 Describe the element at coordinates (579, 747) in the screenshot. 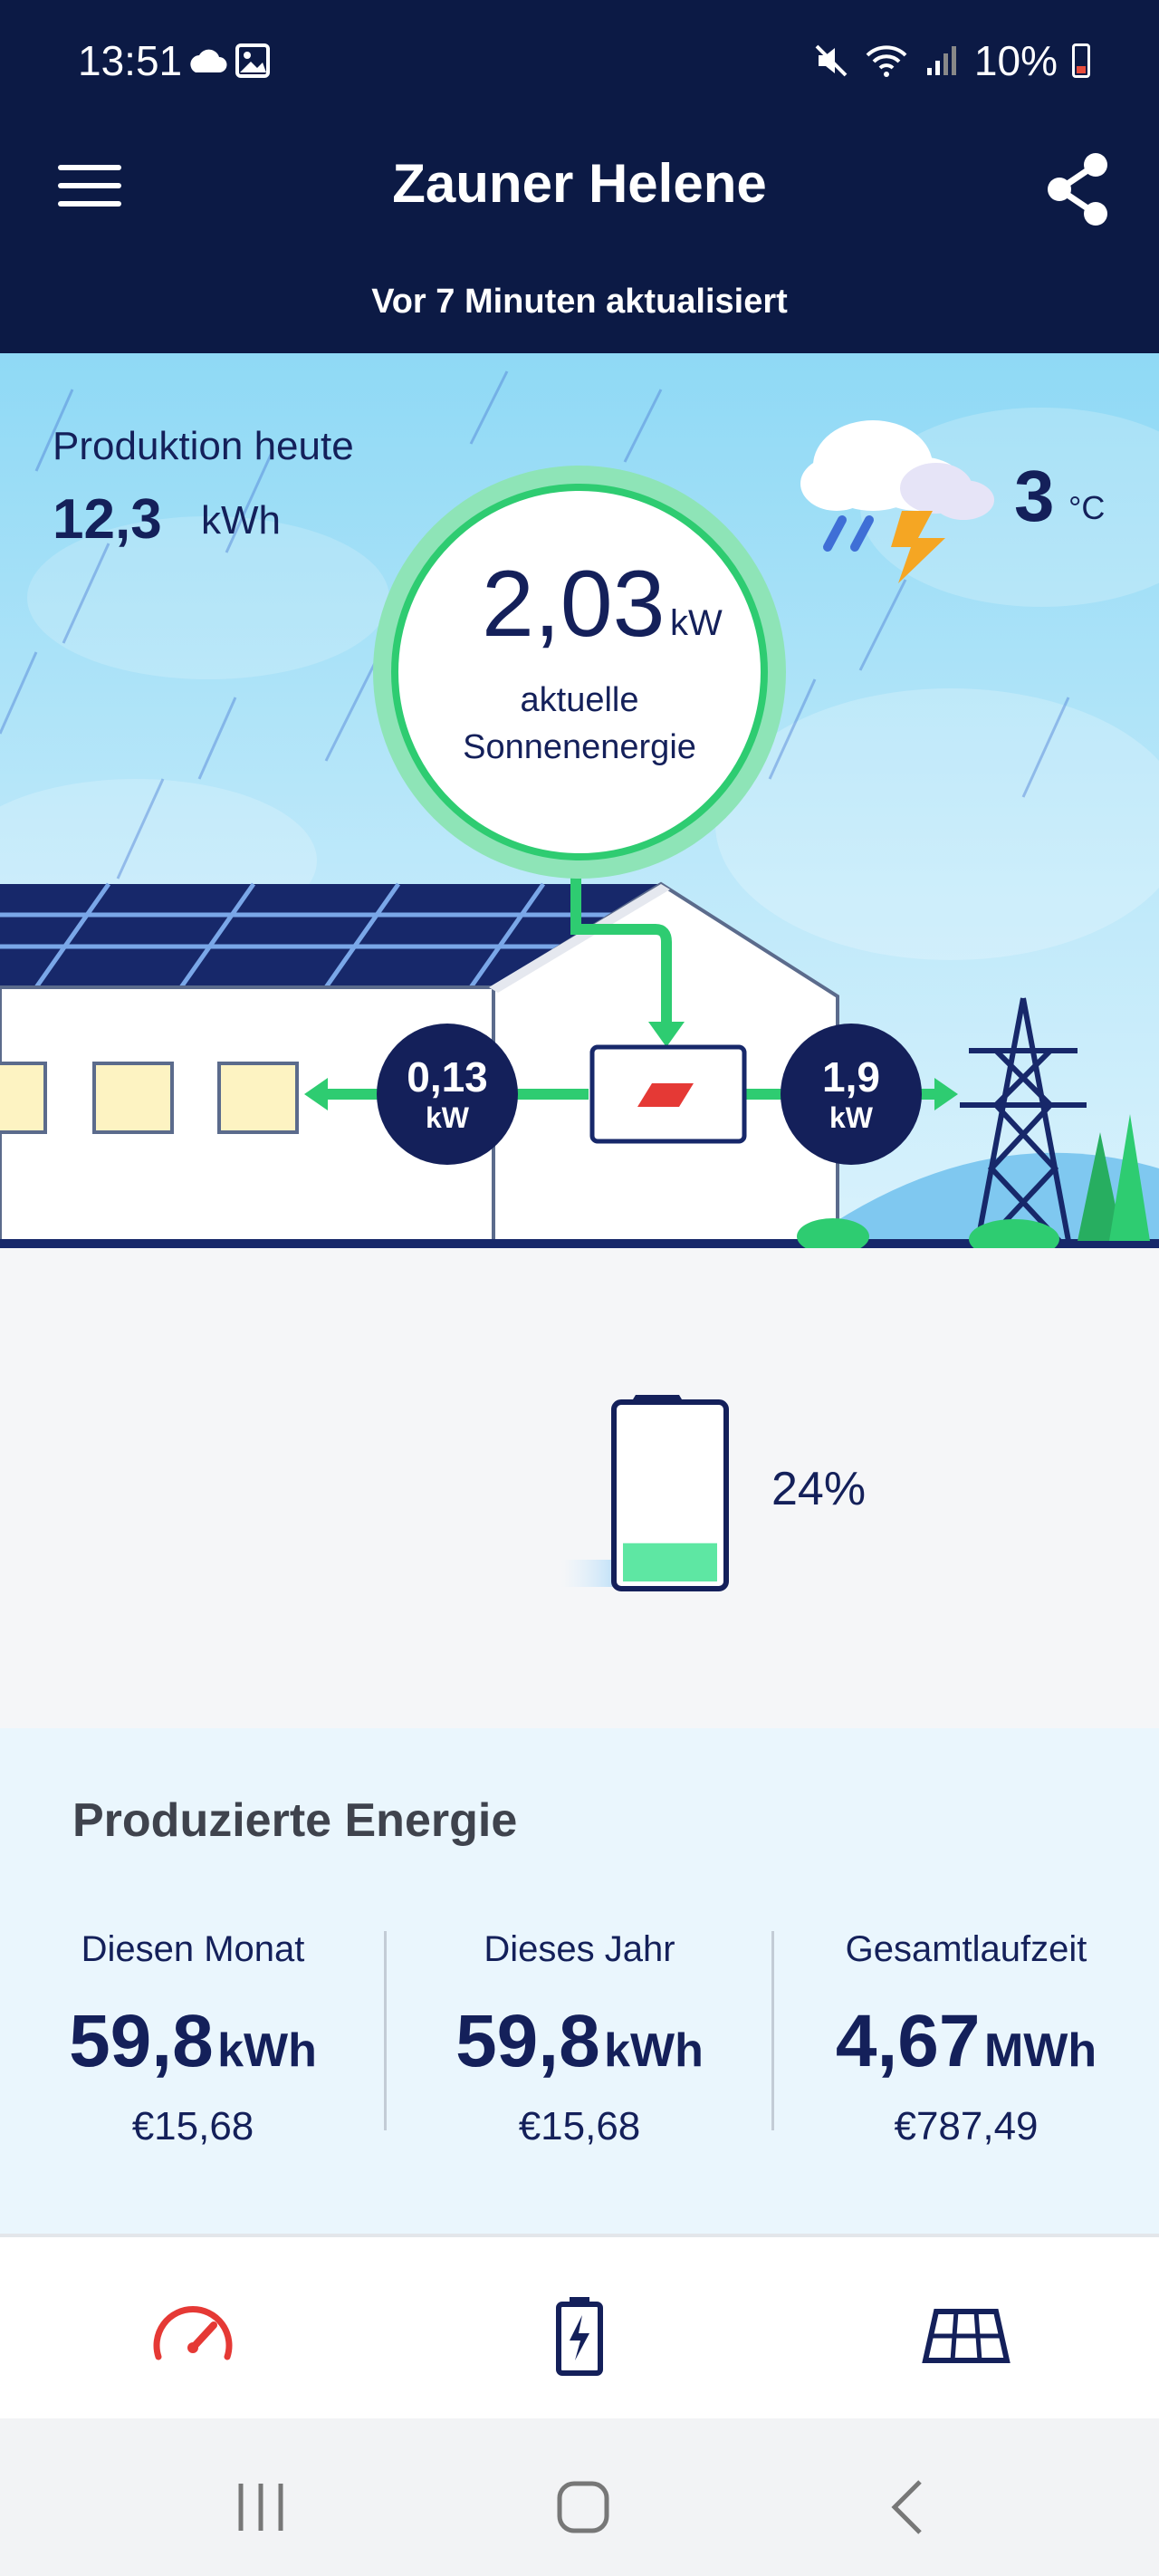

I see `current-power-label-2: Sonnenenergie` at that location.